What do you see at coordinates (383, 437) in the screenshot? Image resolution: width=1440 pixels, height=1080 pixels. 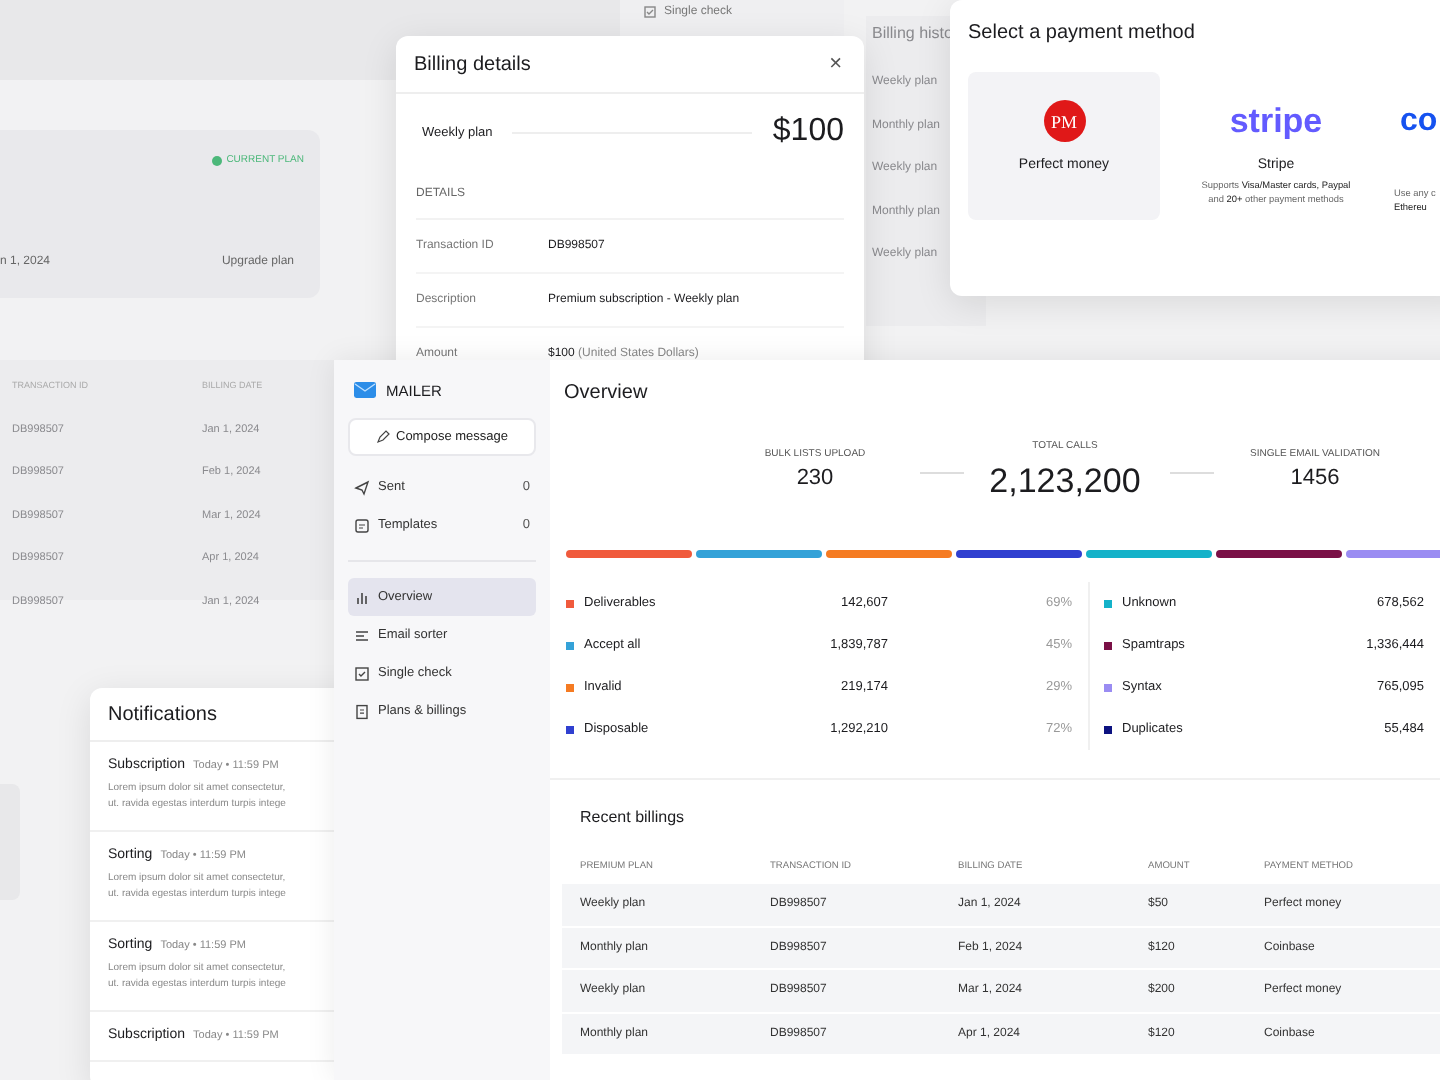 I see `pencil-icon` at bounding box center [383, 437].